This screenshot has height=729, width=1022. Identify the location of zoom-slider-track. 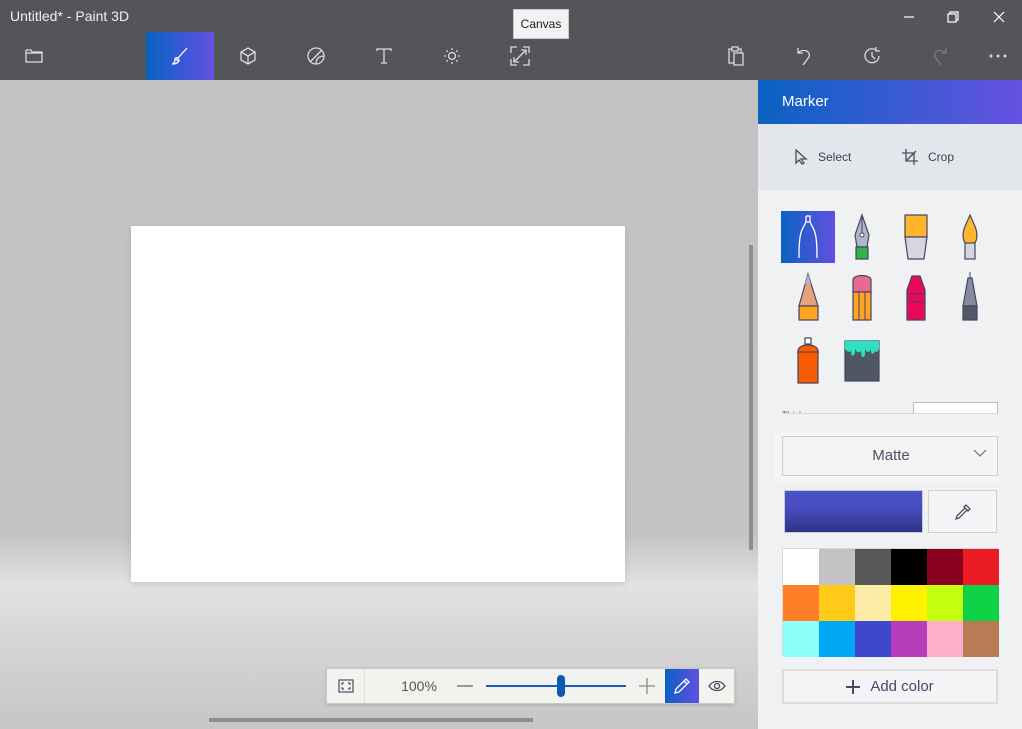
(556, 686).